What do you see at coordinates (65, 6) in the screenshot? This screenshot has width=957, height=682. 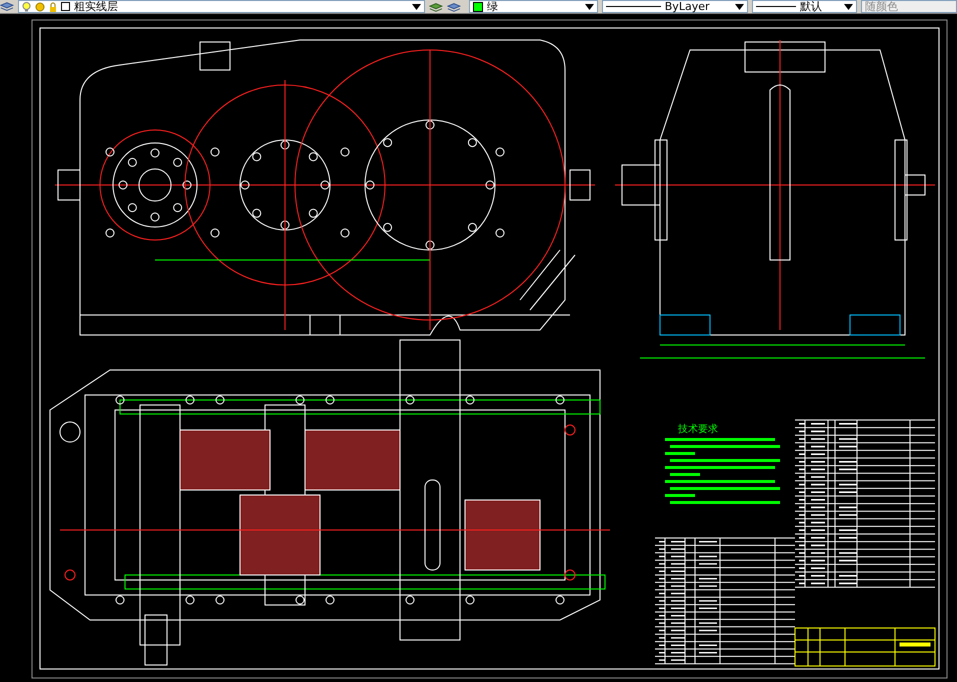 I see `color-square-icon` at bounding box center [65, 6].